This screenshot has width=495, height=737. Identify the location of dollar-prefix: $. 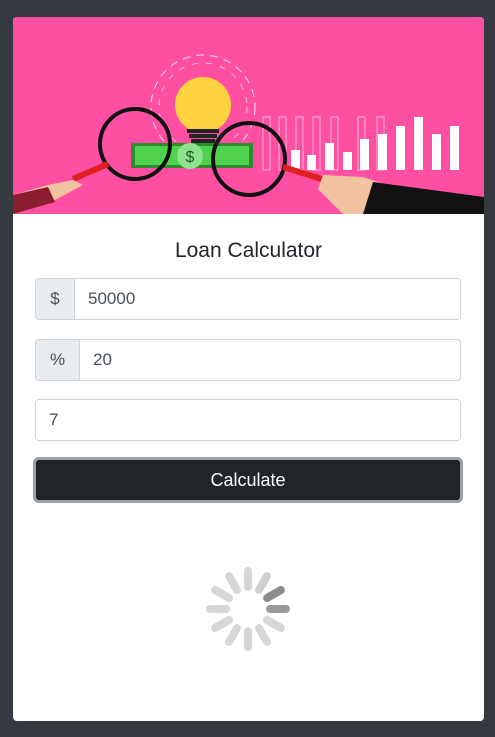
(55, 299).